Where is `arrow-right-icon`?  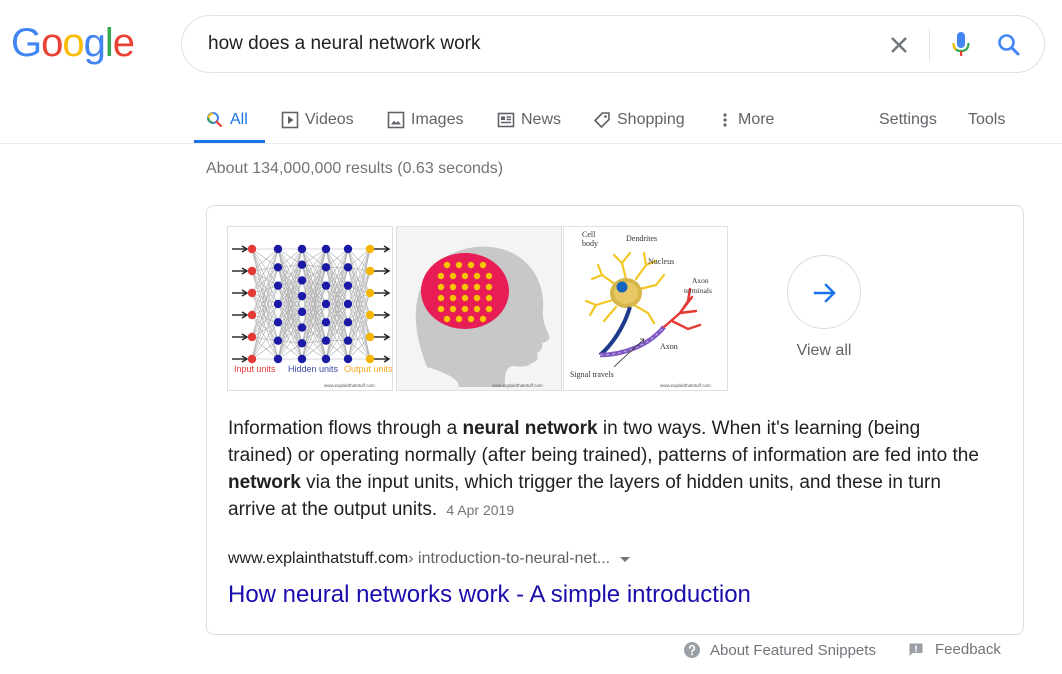 arrow-right-icon is located at coordinates (824, 293).